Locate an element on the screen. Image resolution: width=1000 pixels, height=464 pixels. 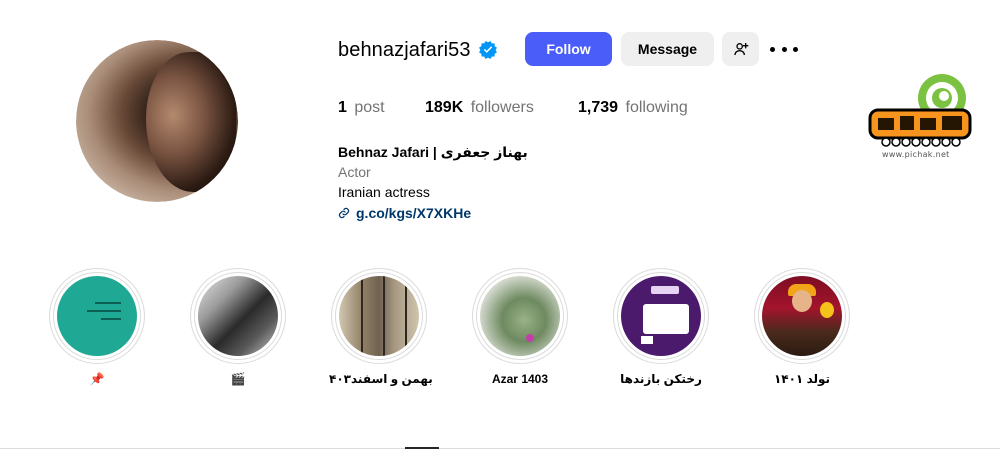
verified-badge-icon is located at coordinates (487, 50).